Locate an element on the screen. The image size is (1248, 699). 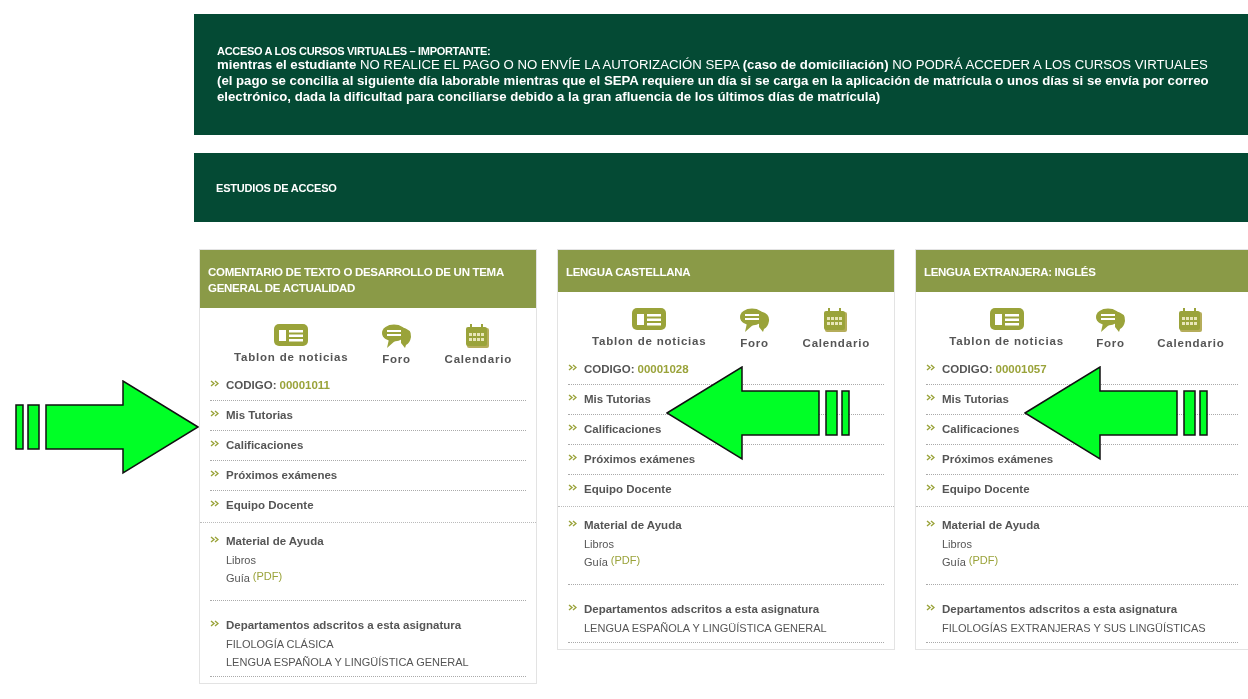
course-title: LENGUA EXTRANJERA: INGLÉS is located at coordinates (1082, 271).